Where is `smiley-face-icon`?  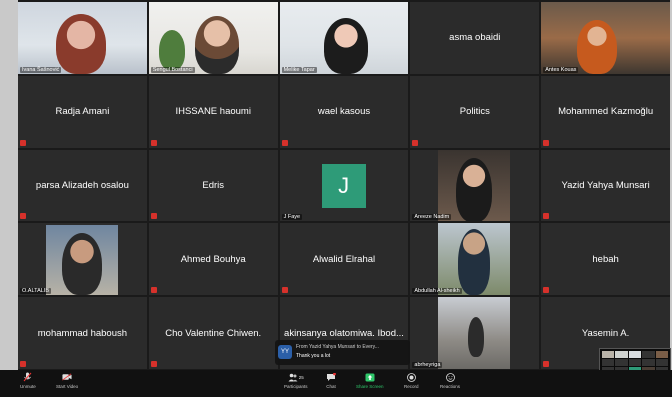 smiley-face-icon is located at coordinates (450, 377).